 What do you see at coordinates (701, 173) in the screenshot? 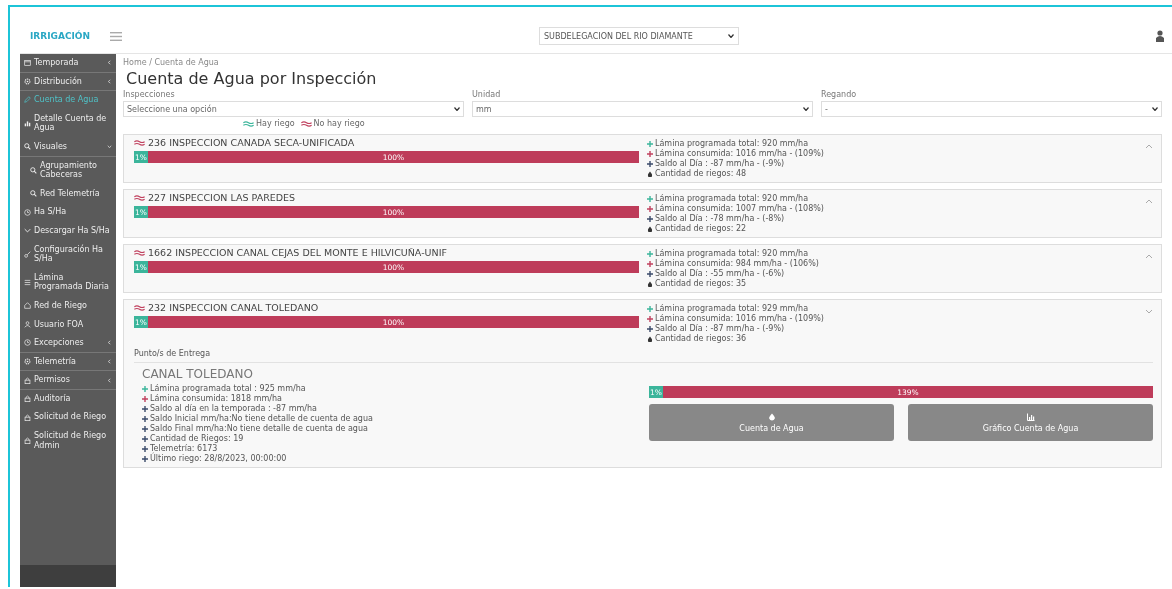
I see `stat-text: Cantidad de riegos: 48` at bounding box center [701, 173].